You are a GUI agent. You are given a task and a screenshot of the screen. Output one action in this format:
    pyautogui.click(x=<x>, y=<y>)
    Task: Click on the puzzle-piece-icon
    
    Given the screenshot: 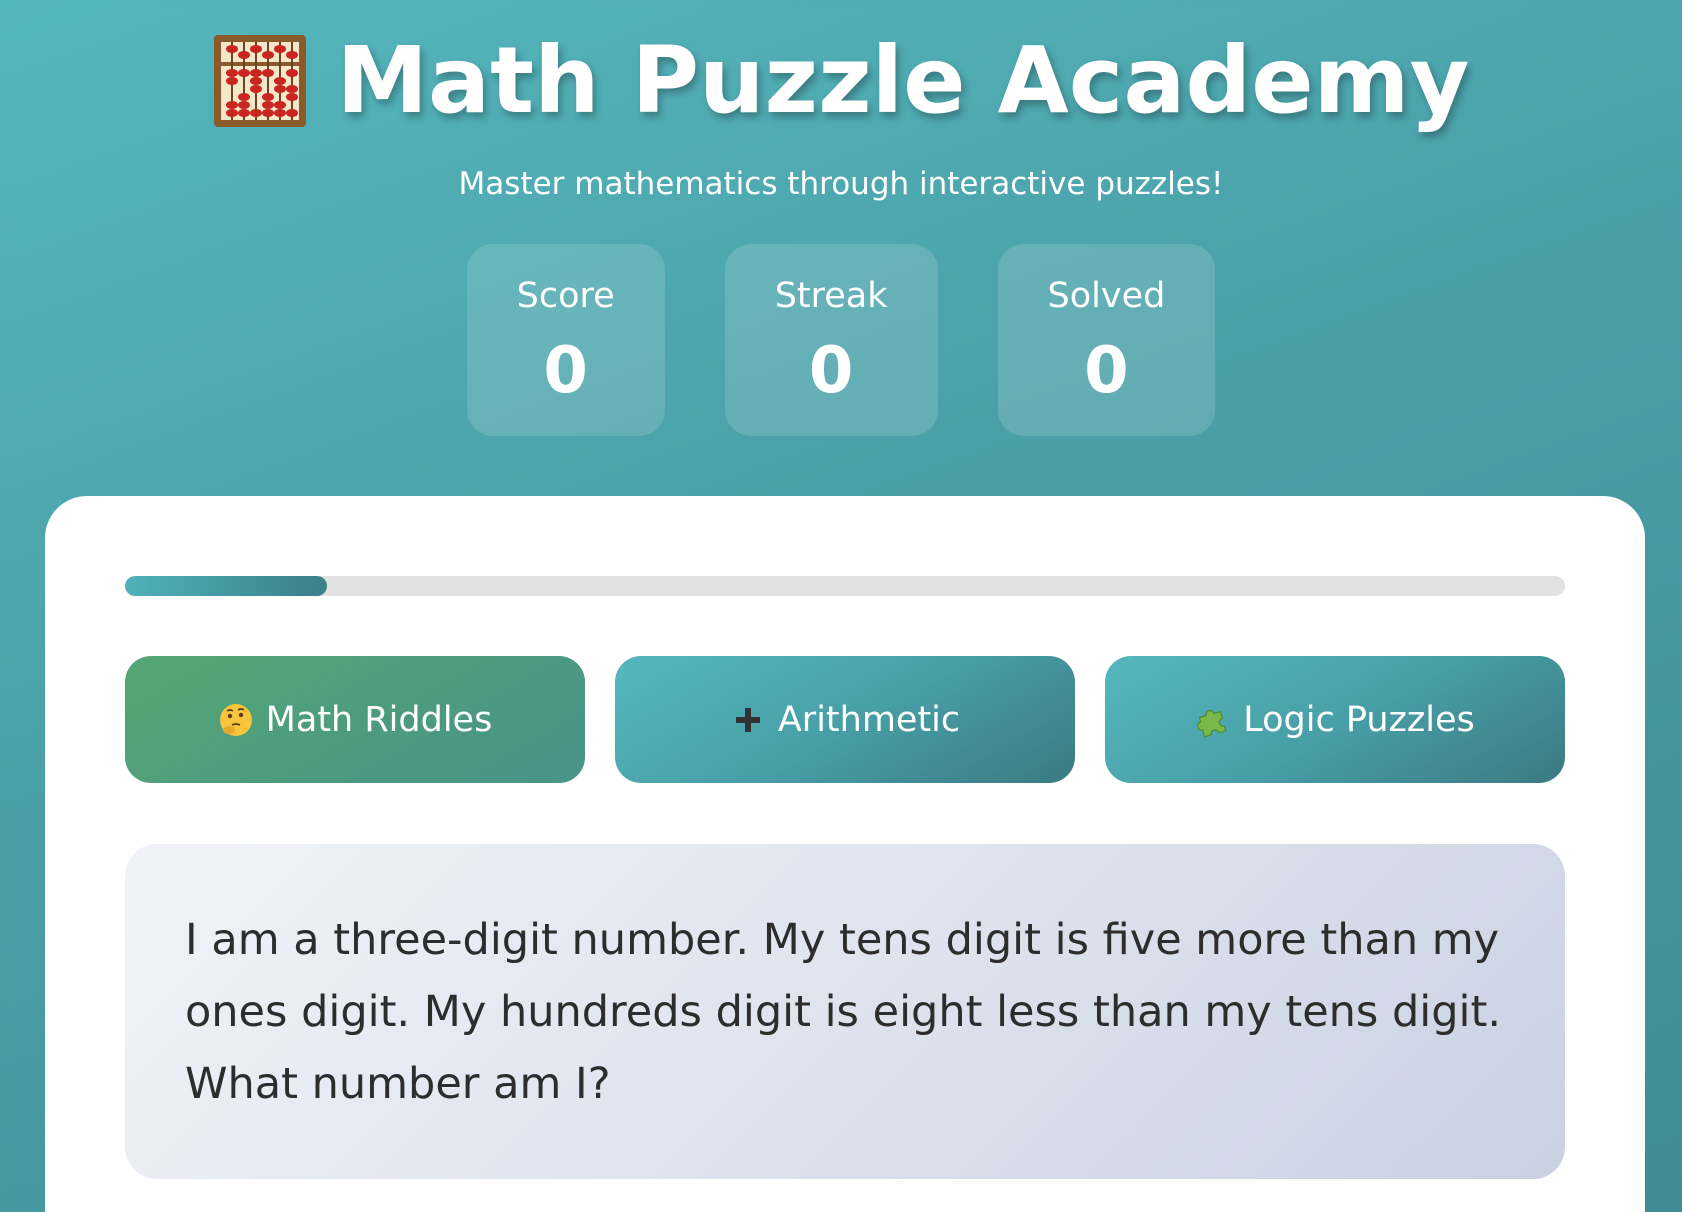 What is the action you would take?
    pyautogui.click(x=1212, y=723)
    